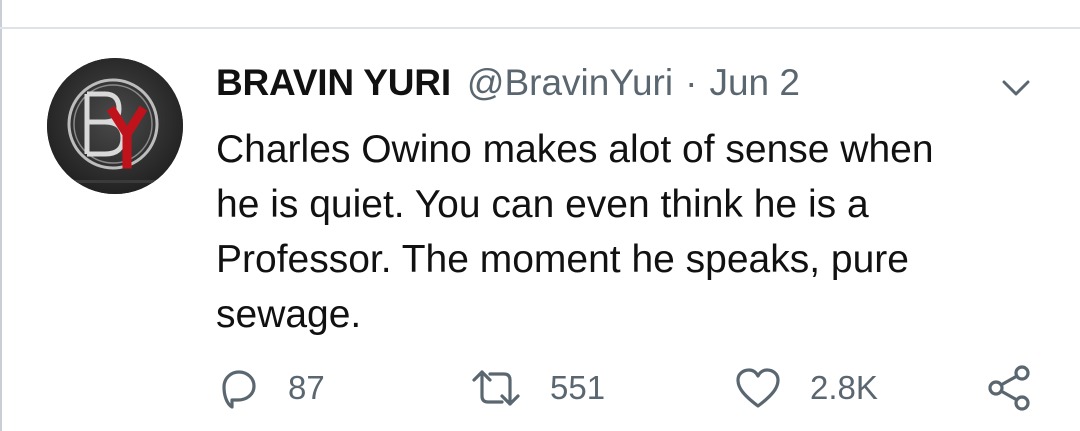 Image resolution: width=1080 pixels, height=431 pixels. Describe the element at coordinates (562, 259) in the screenshot. I see `tweet-text-line: Professor. The moment he speaks, pure` at that location.